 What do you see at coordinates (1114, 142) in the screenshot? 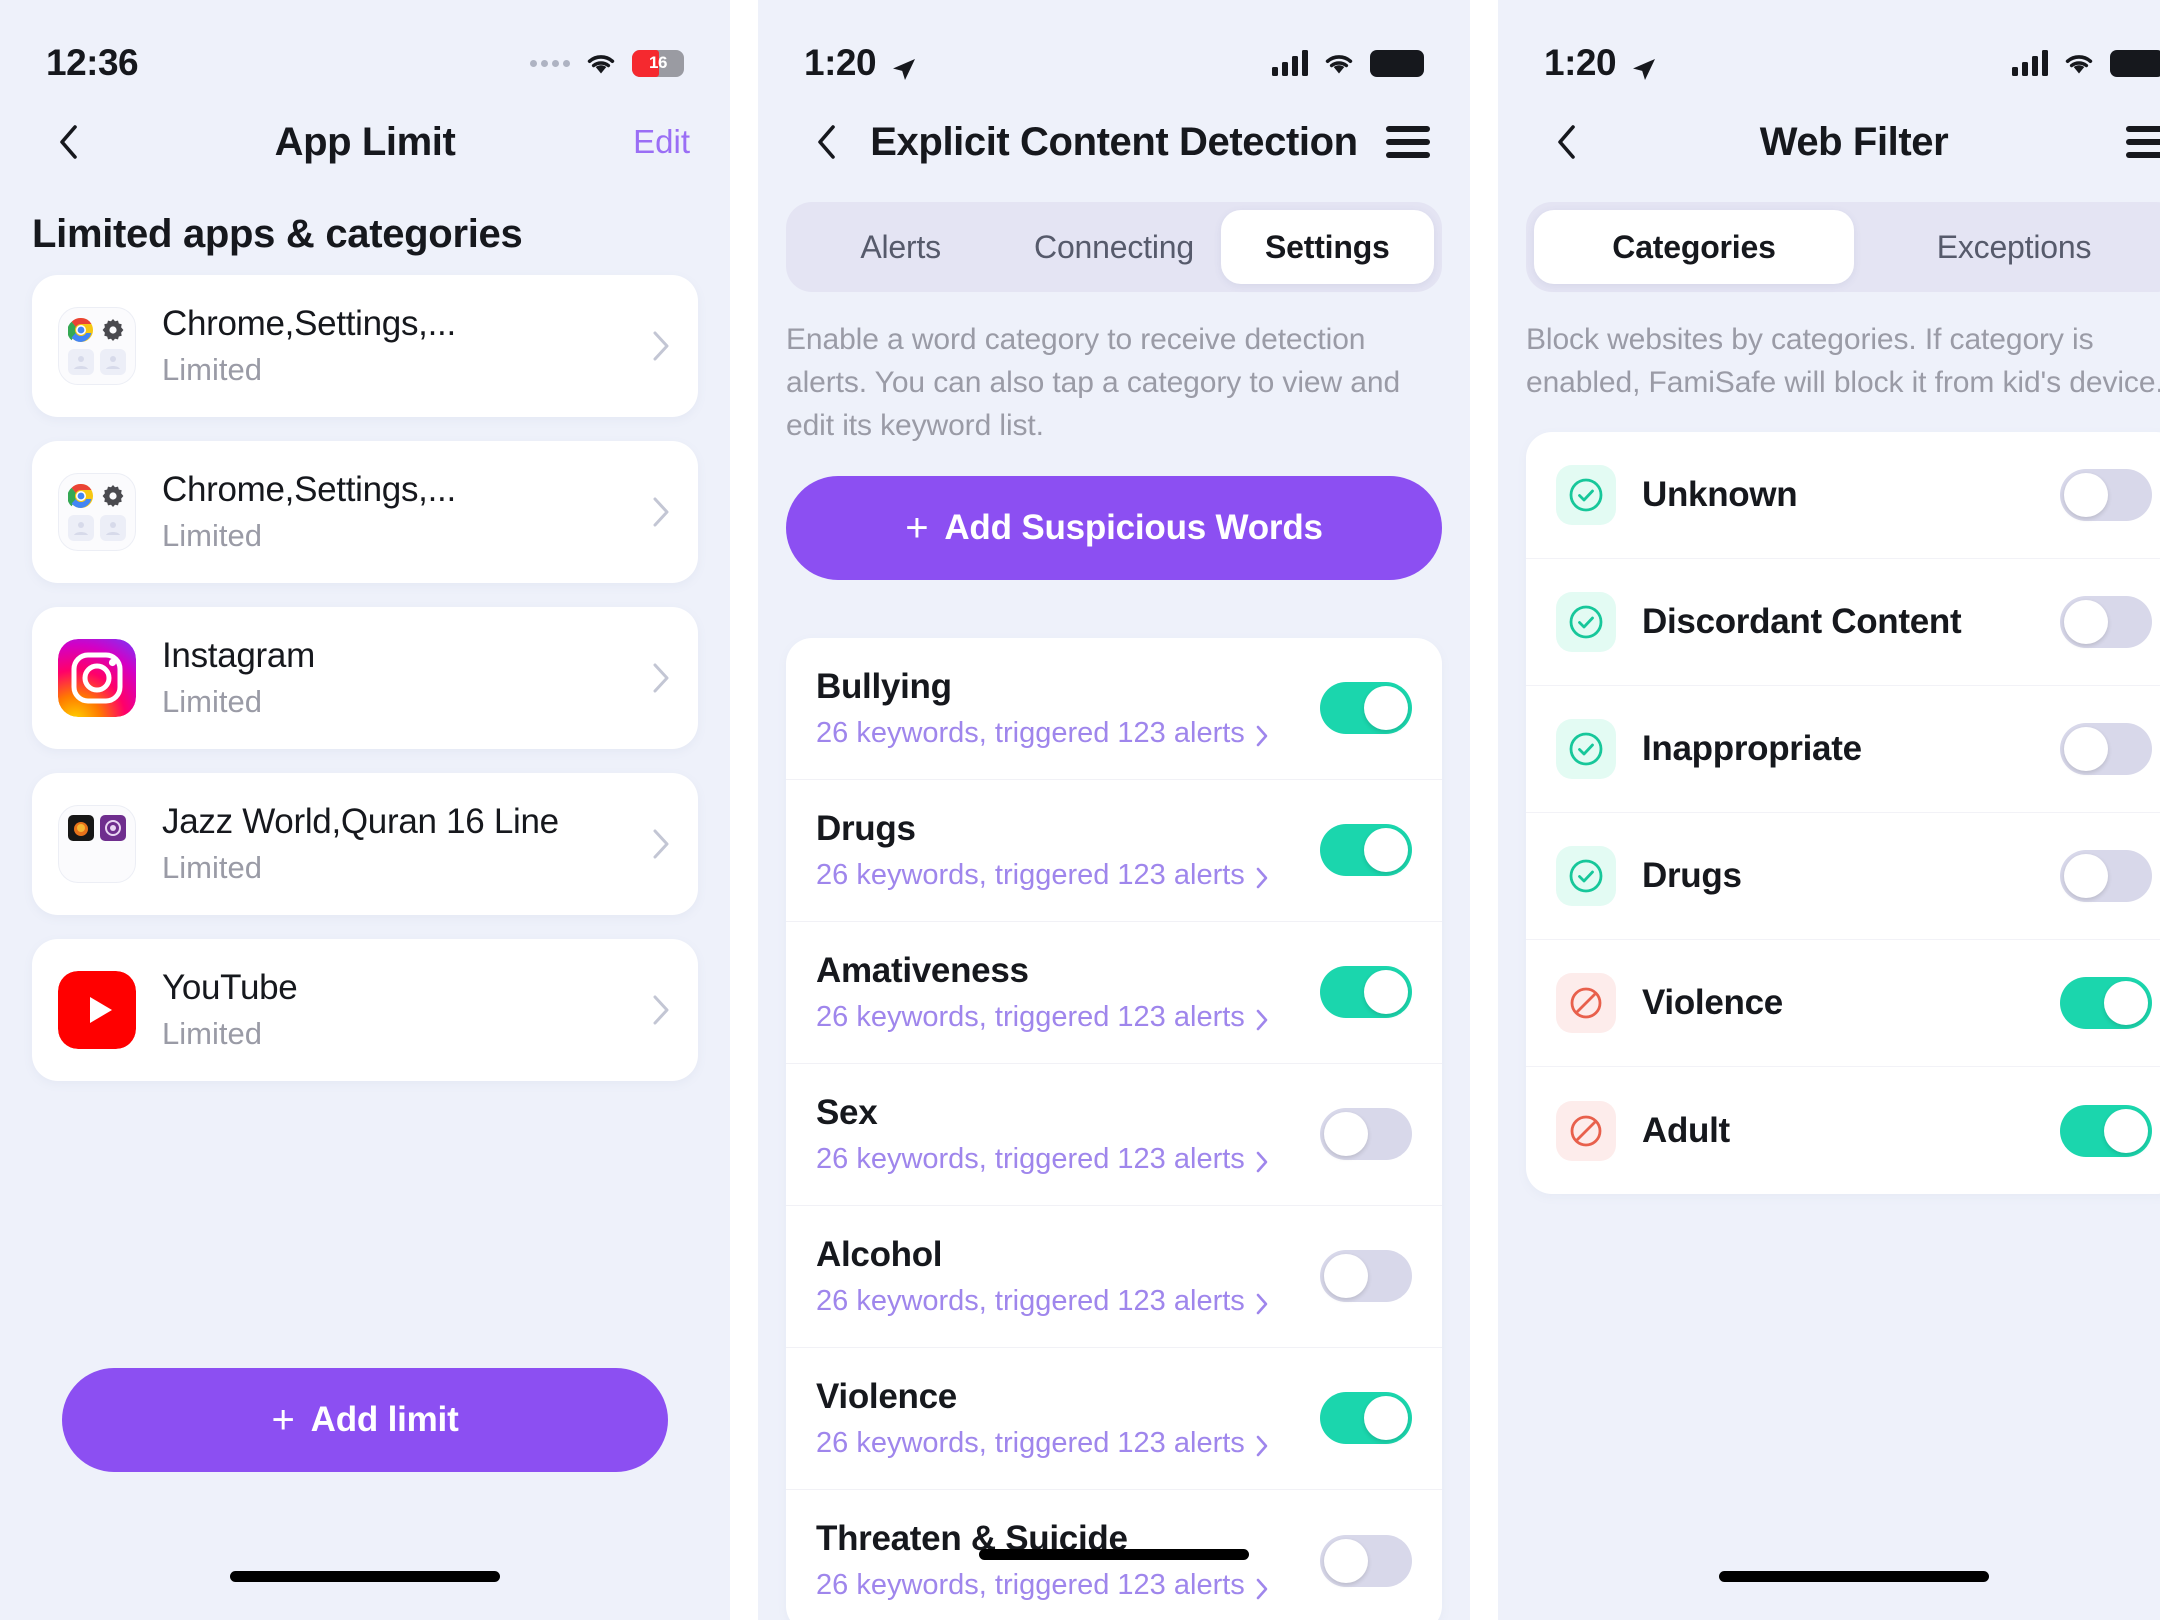
I see `nav-bar: Explicit Content Detection` at bounding box center [1114, 142].